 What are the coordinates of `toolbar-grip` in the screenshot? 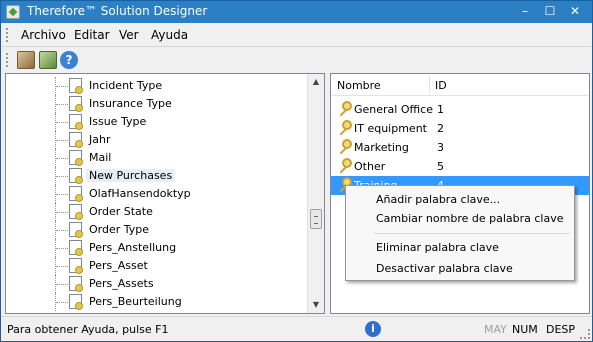 It's located at (7, 60).